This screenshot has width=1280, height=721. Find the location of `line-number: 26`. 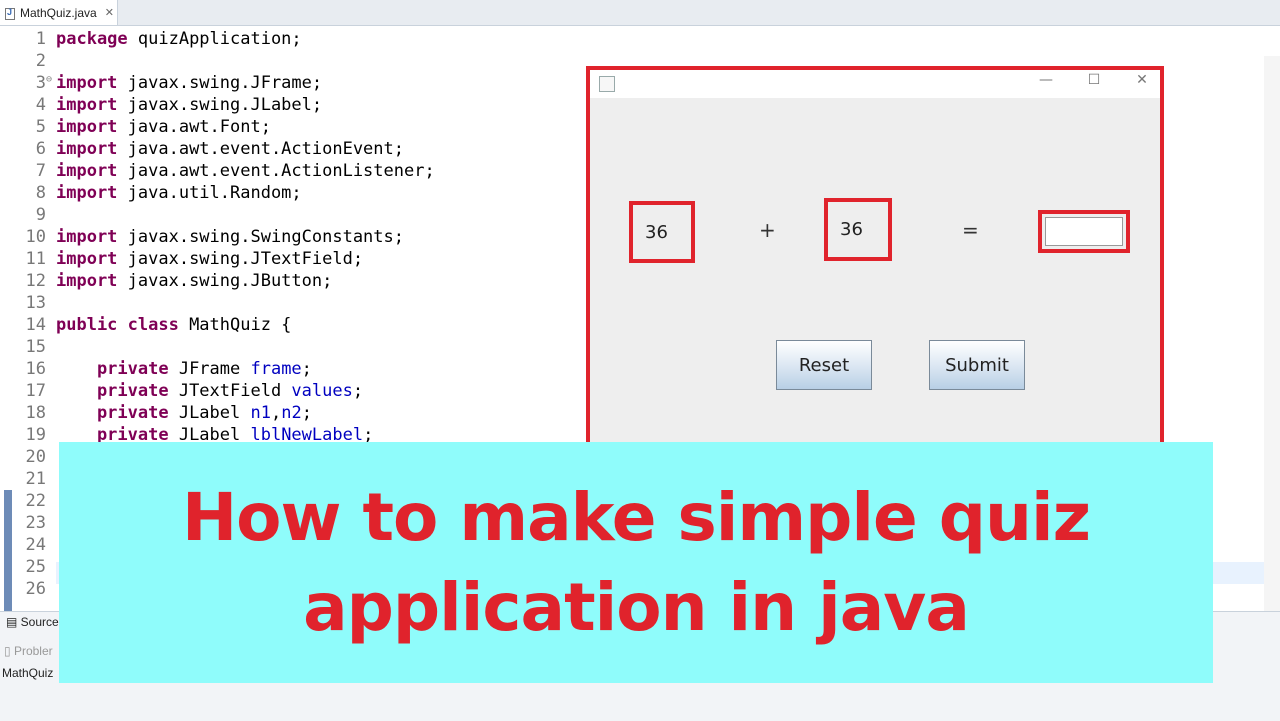

line-number: 26 is located at coordinates (35, 589).